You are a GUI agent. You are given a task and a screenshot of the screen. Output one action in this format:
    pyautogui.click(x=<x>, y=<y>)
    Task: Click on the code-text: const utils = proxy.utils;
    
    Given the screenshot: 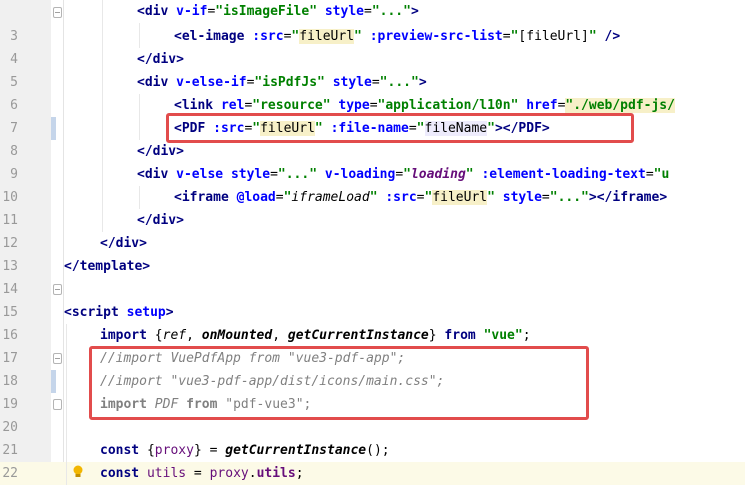 What is the action you would take?
    pyautogui.click(x=202, y=473)
    